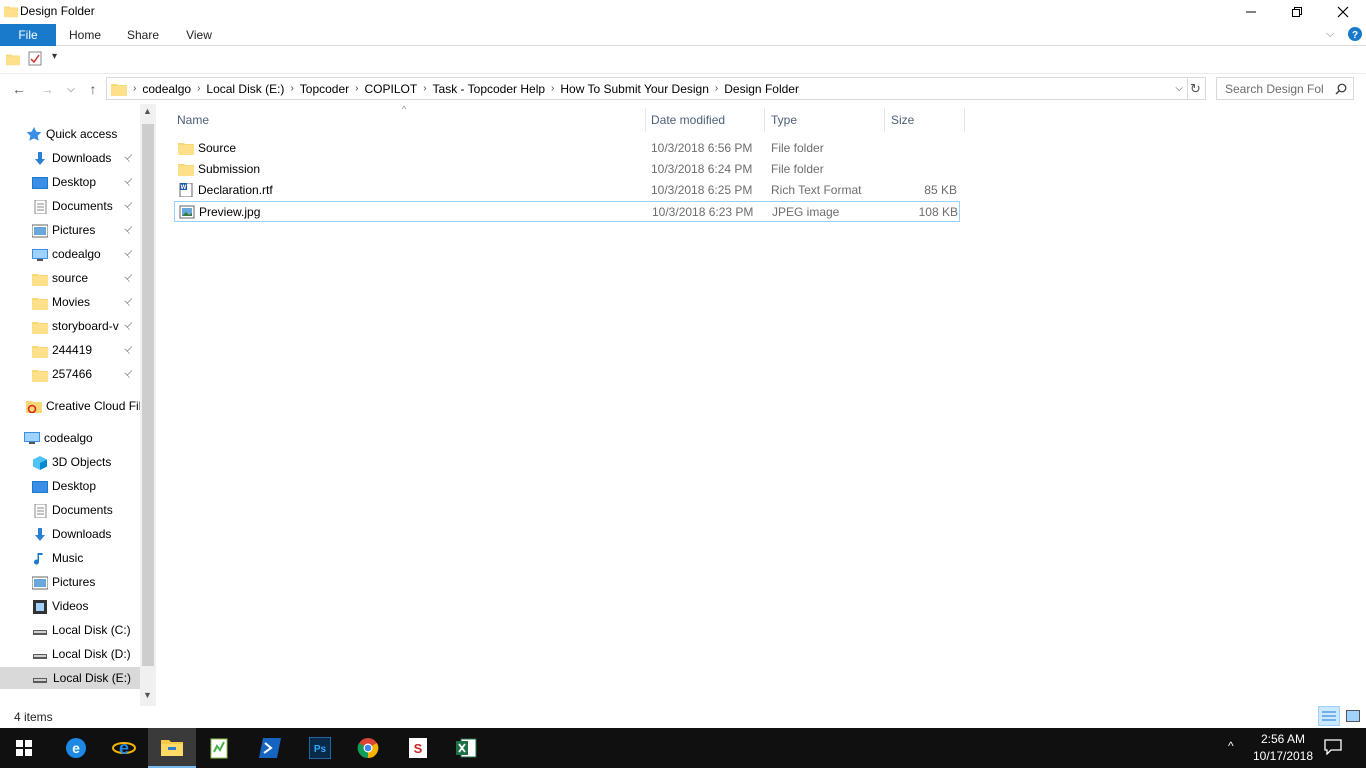 The image size is (1366, 768). I want to click on taskbar-powershell, so click(270, 748).